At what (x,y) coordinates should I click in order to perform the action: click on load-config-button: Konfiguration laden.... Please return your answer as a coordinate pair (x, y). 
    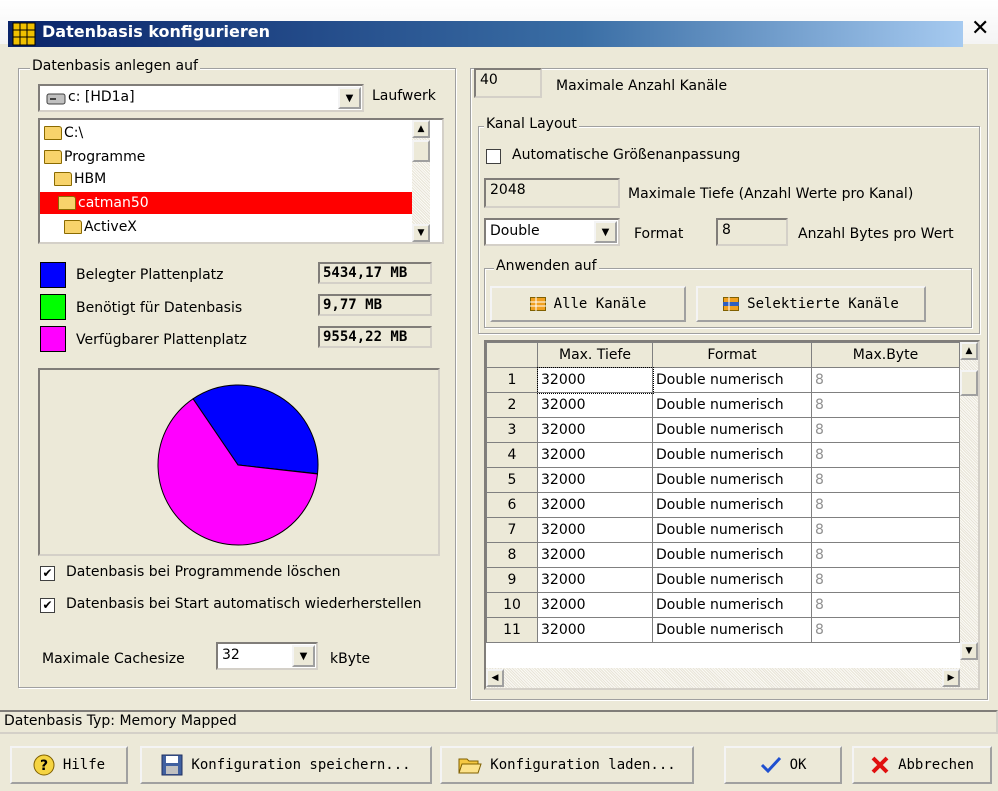
    Looking at the image, I should click on (567, 765).